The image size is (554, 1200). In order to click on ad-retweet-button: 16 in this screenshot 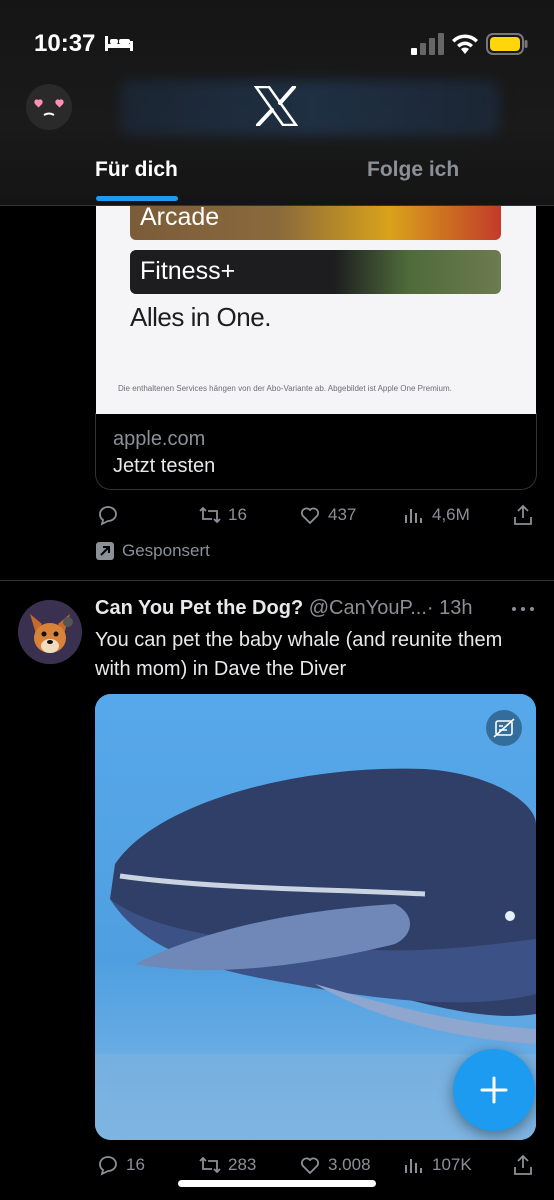, I will do `click(222, 515)`.